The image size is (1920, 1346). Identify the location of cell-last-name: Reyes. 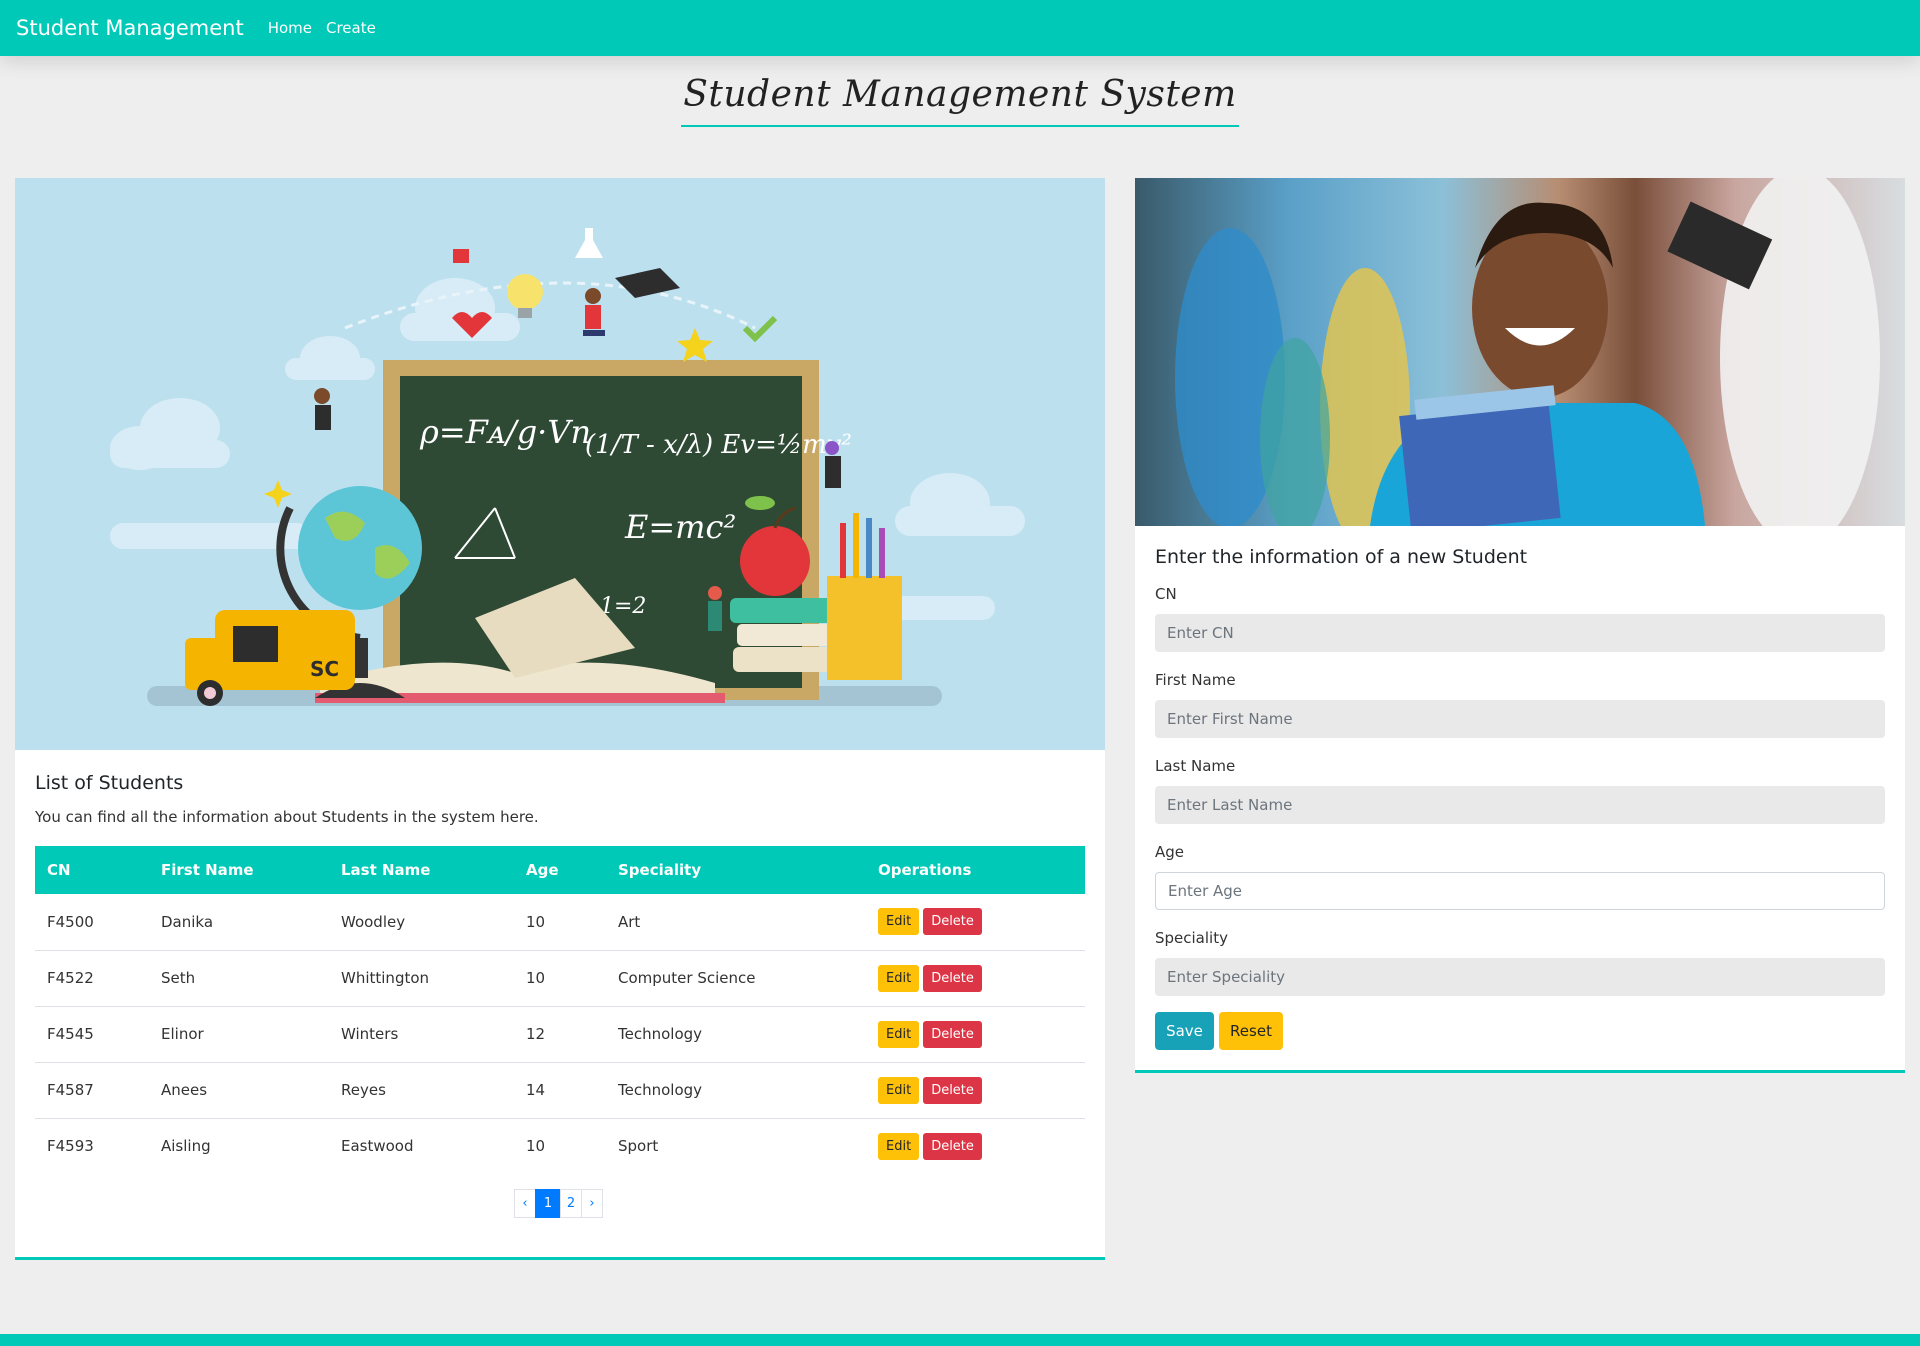
(421, 1090).